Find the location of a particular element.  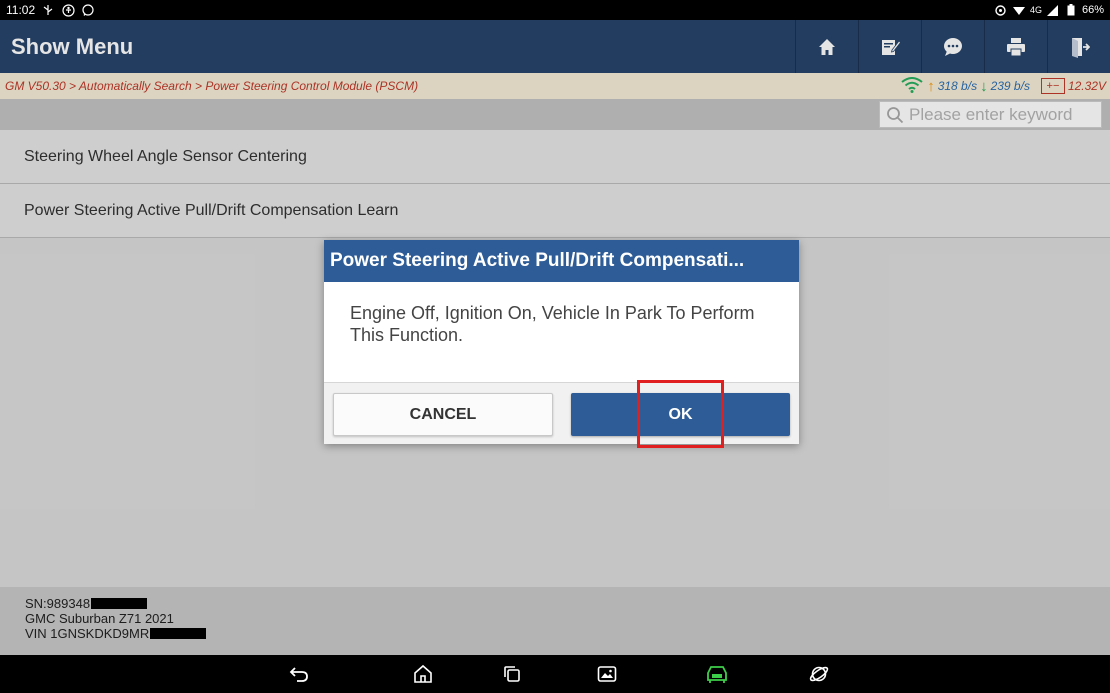

message-icon is located at coordinates (88, 10).